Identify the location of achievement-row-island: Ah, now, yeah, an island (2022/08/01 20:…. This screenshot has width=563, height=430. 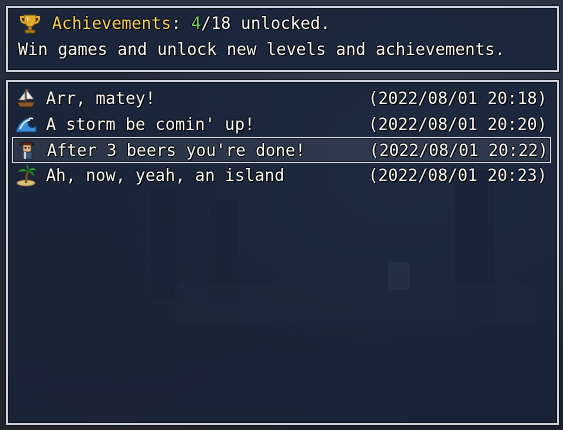
(280, 175).